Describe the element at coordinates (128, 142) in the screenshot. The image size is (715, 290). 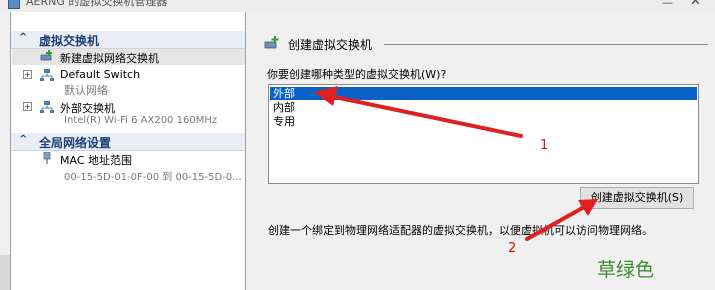
I see `section-header-global-network: ^ 全局网络设置` at that location.